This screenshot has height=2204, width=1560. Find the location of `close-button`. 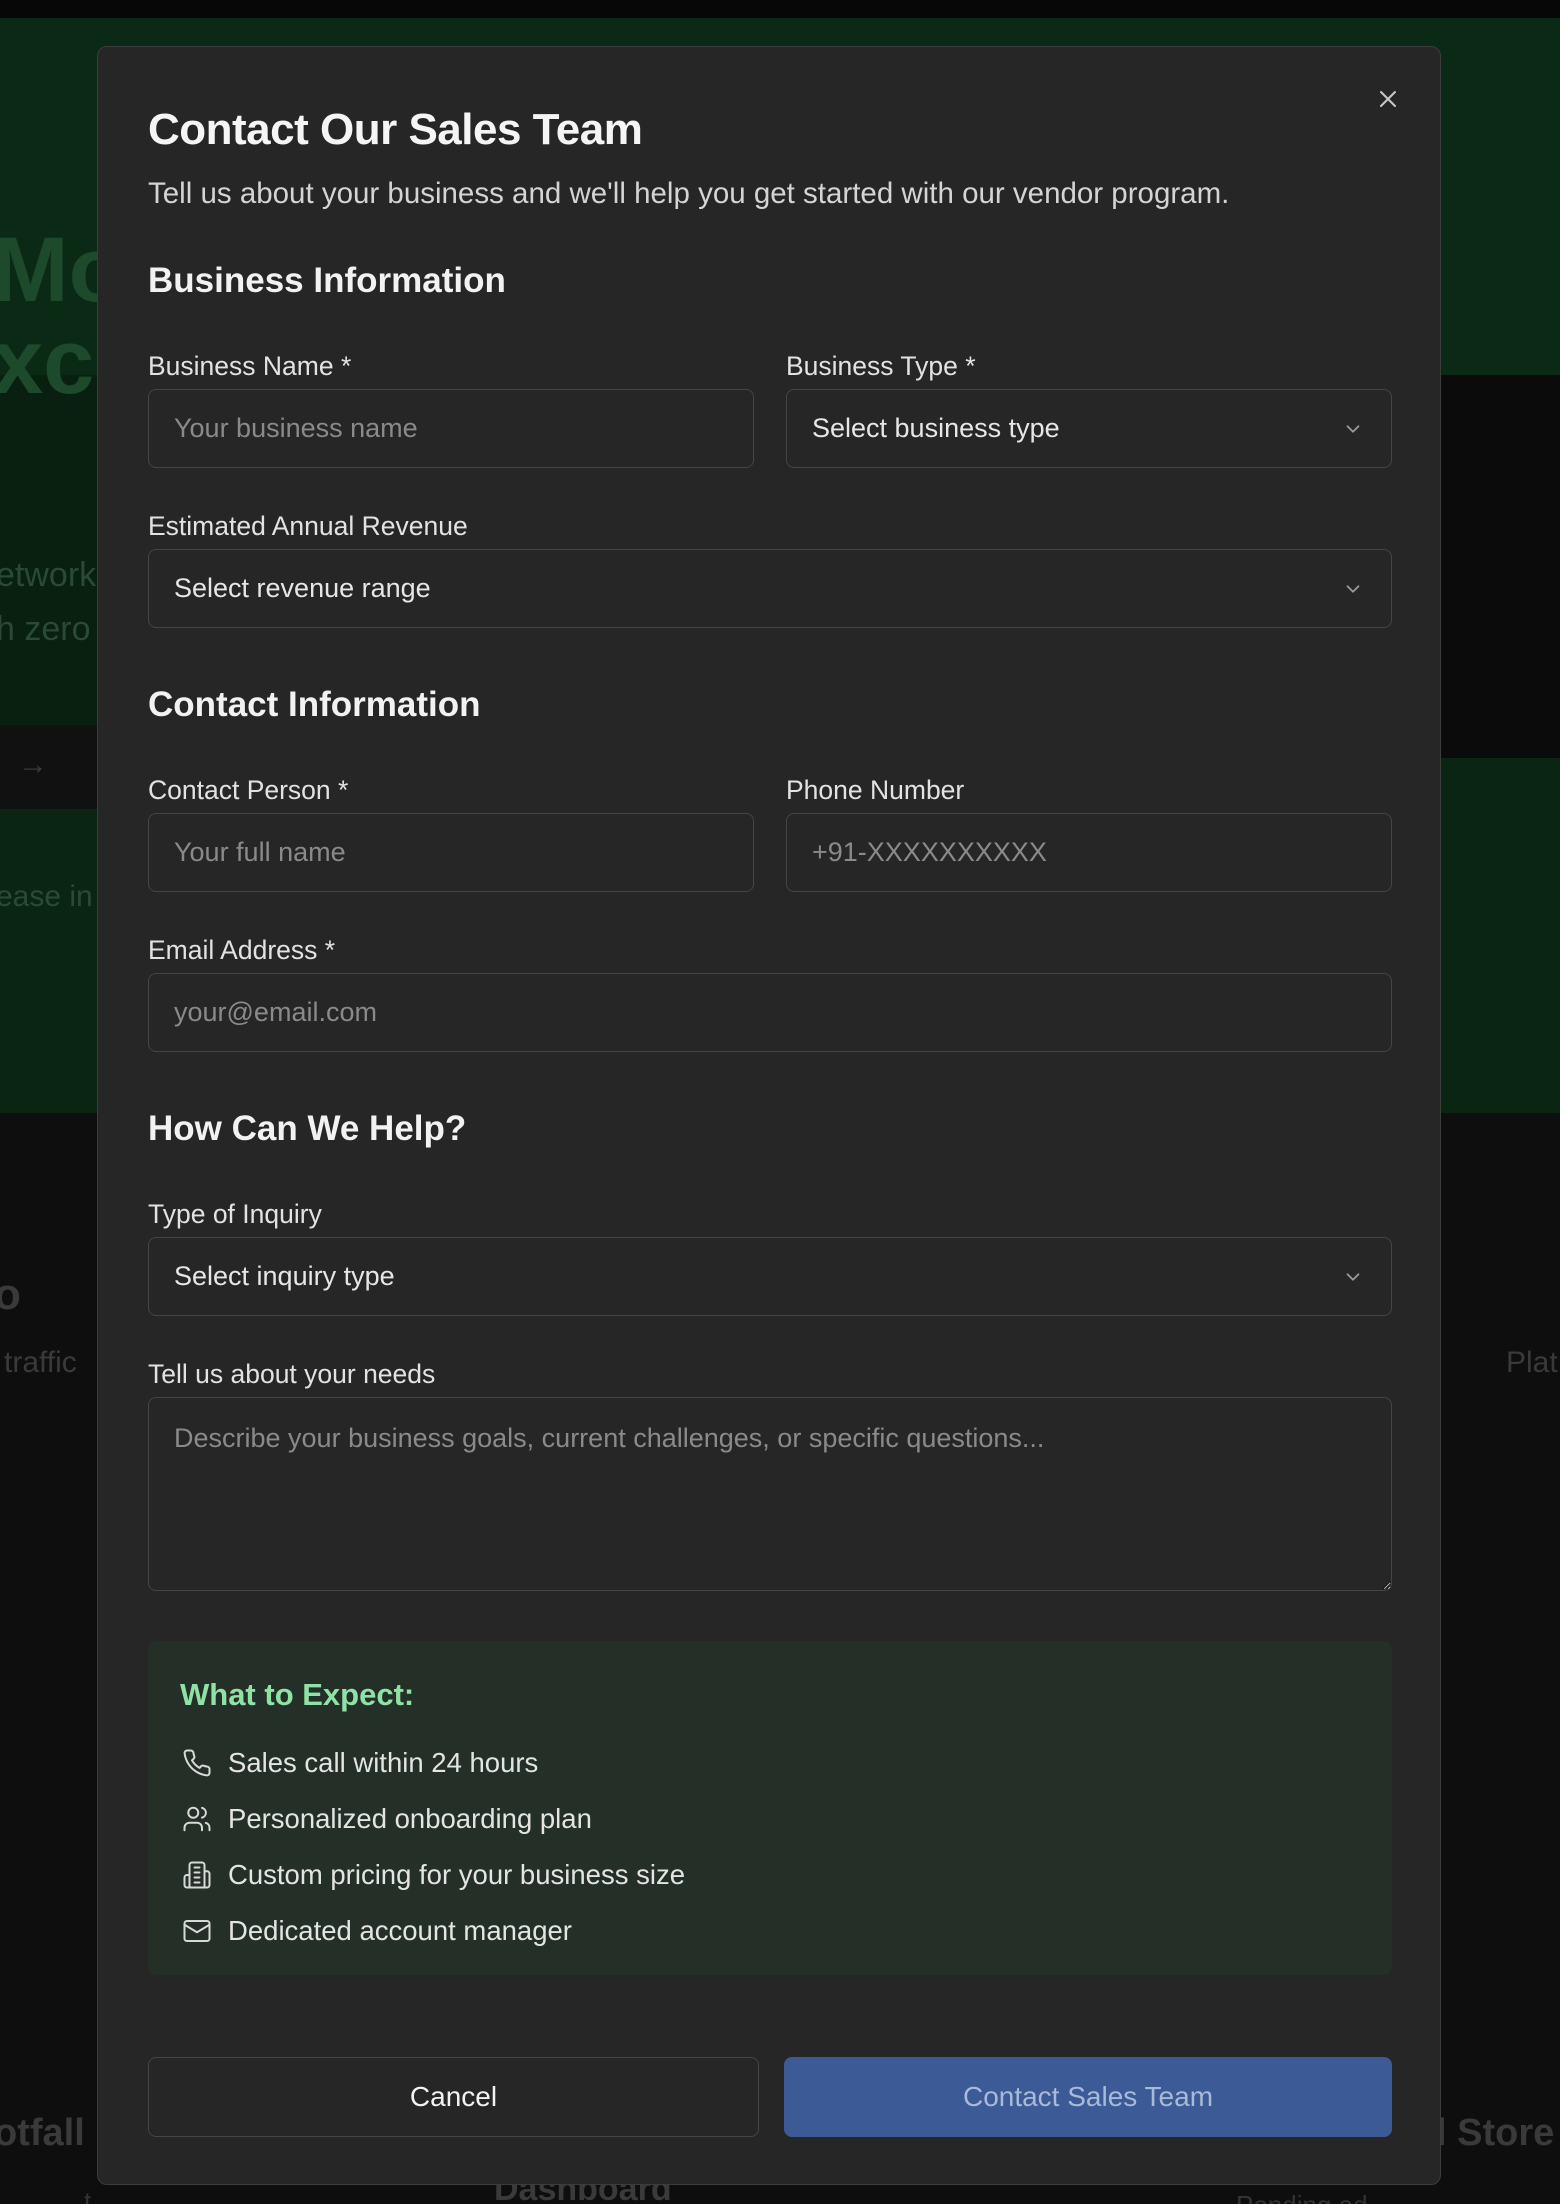

close-button is located at coordinates (1388, 99).